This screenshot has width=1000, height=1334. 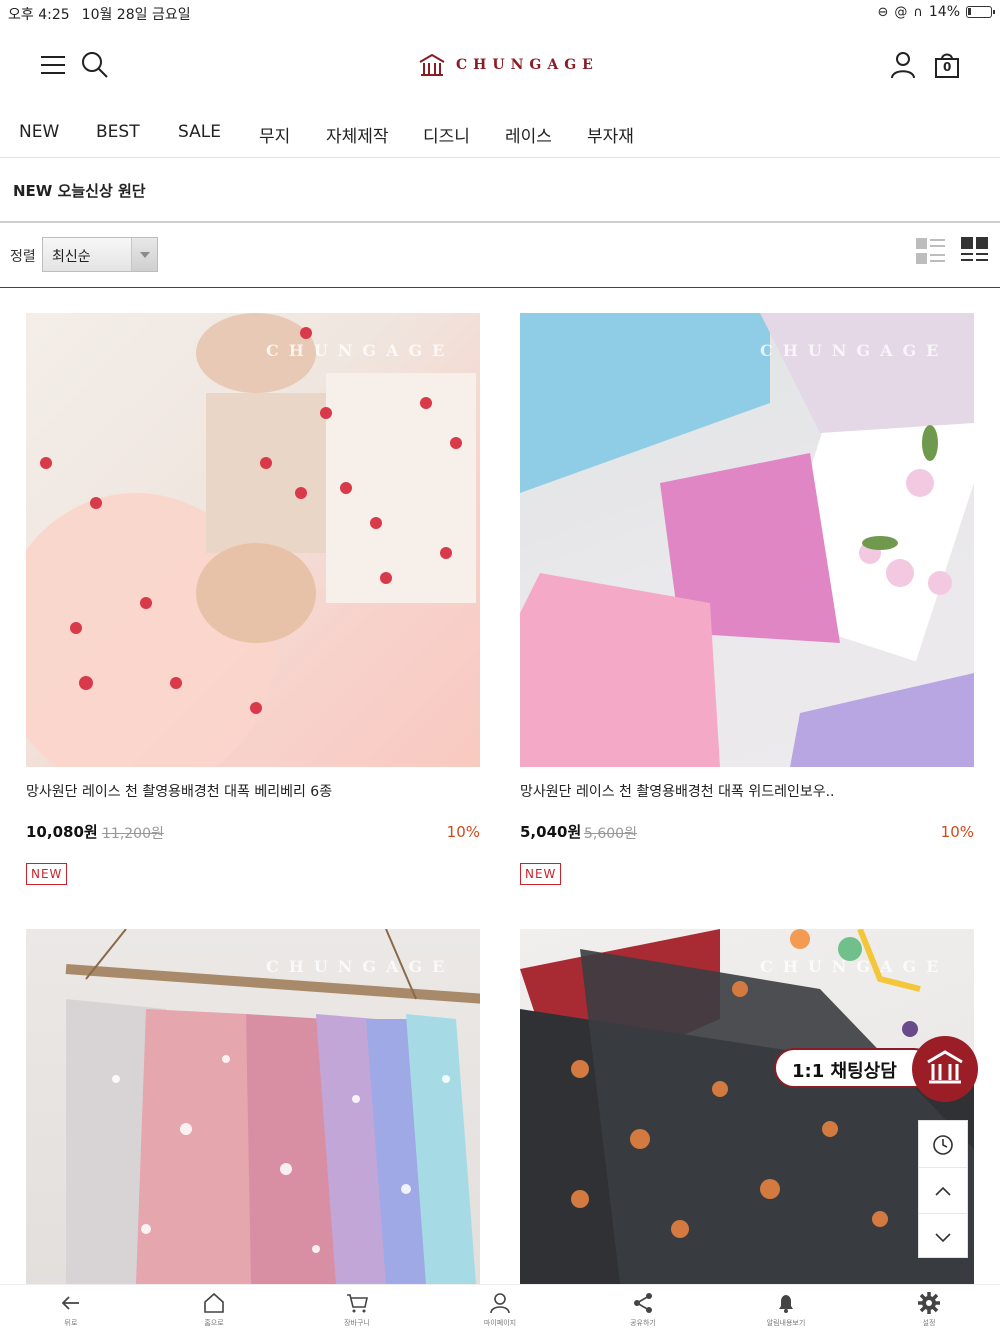 I want to click on product-original-price: 5,600원, so click(x=610, y=834).